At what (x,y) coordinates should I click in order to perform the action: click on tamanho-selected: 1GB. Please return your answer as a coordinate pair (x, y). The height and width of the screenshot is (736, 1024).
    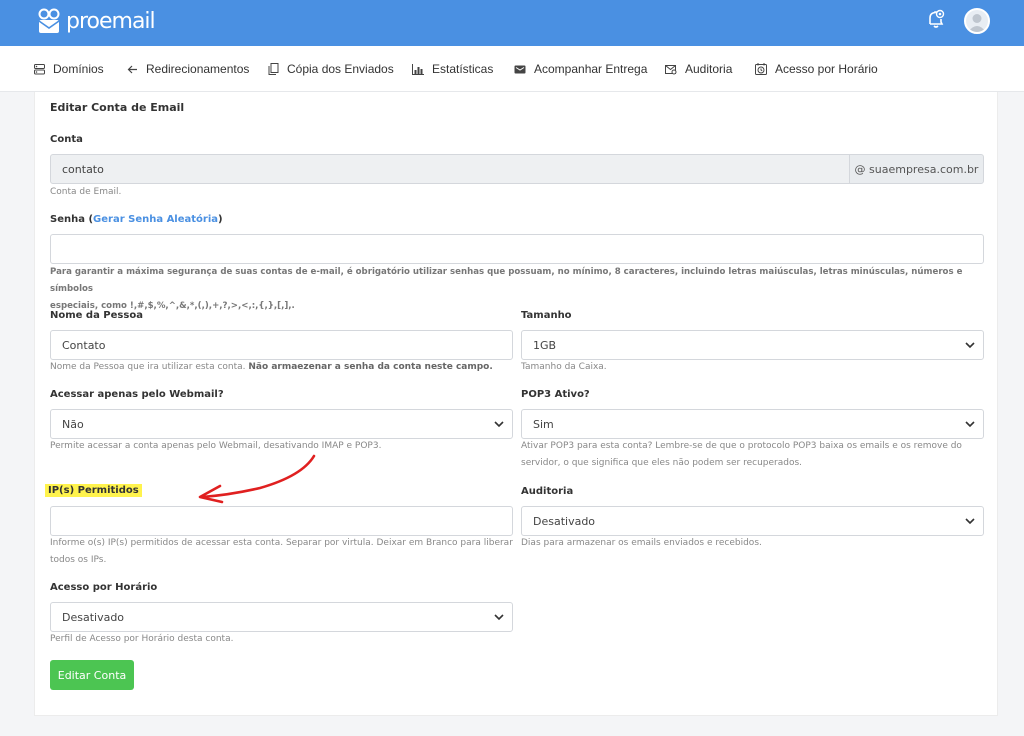
    Looking at the image, I should click on (545, 345).